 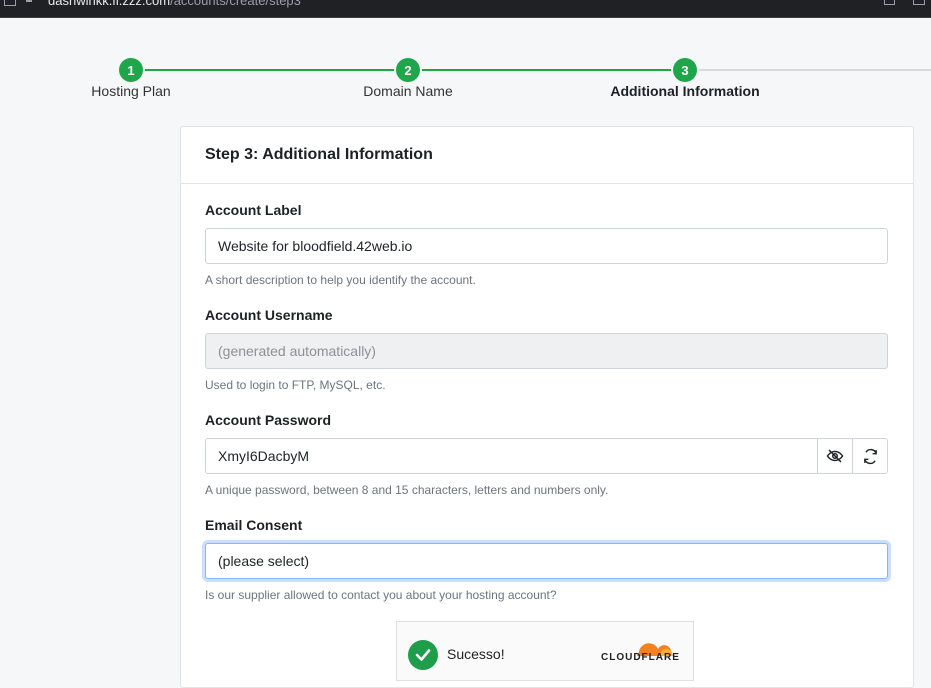 I want to click on email-consent-label: Email Consent, so click(x=254, y=525).